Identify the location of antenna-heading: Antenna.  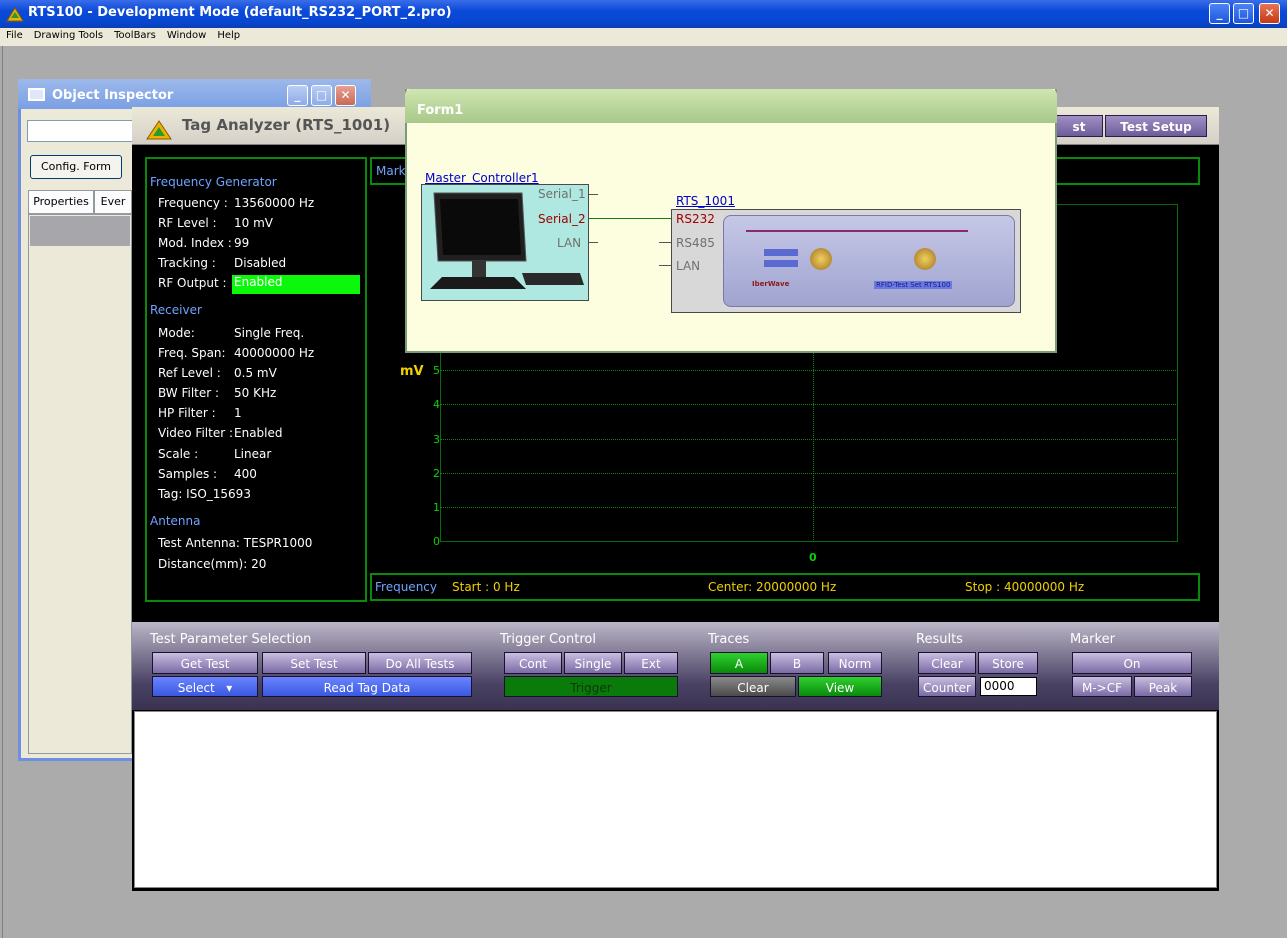
(175, 521).